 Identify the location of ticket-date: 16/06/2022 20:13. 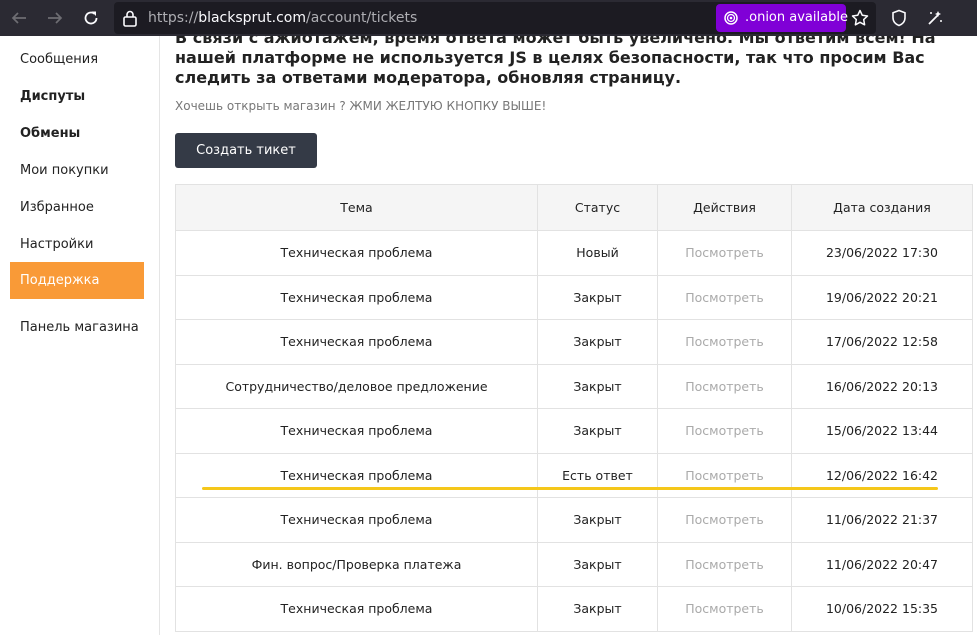
(882, 386).